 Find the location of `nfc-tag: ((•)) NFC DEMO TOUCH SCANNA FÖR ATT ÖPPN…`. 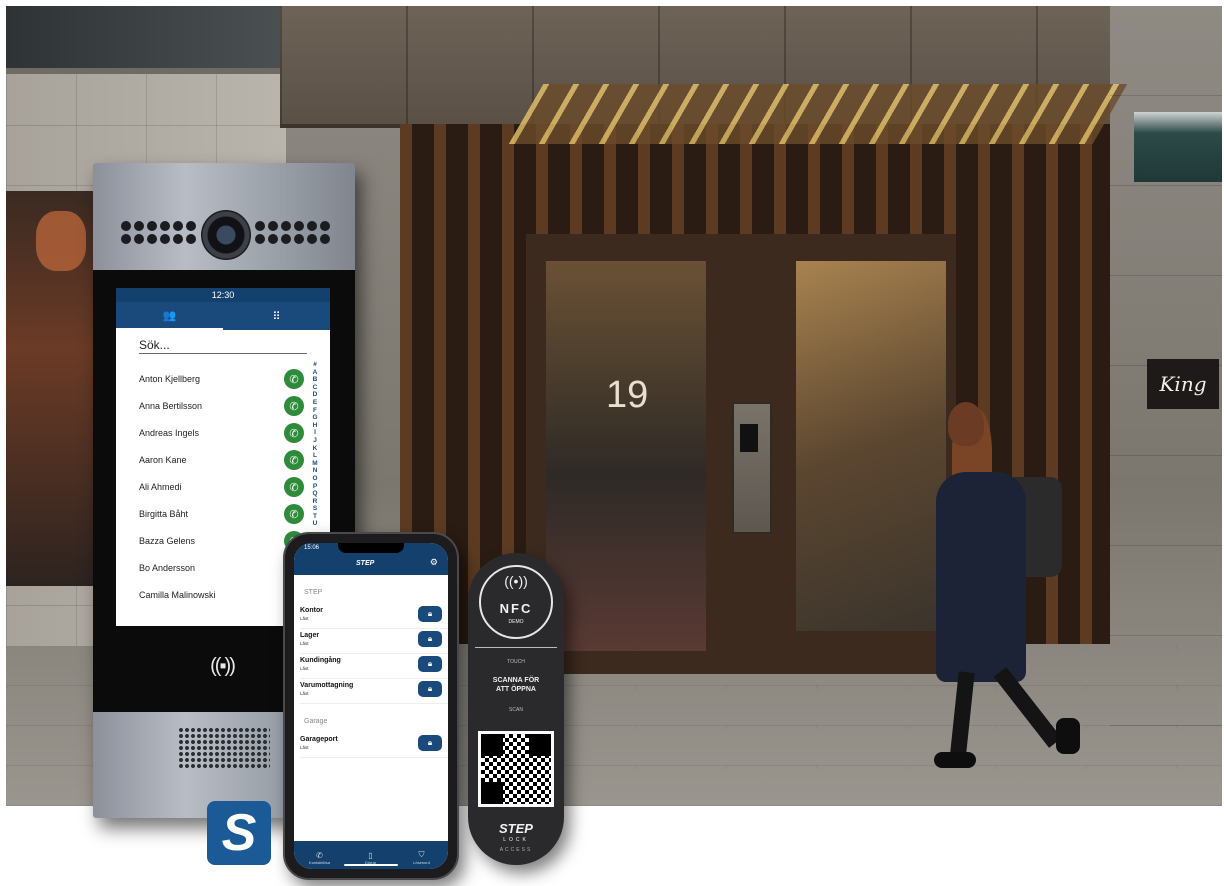

nfc-tag: ((•)) NFC DEMO TOUCH SCANNA FÖR ATT ÖPPN… is located at coordinates (516, 709).